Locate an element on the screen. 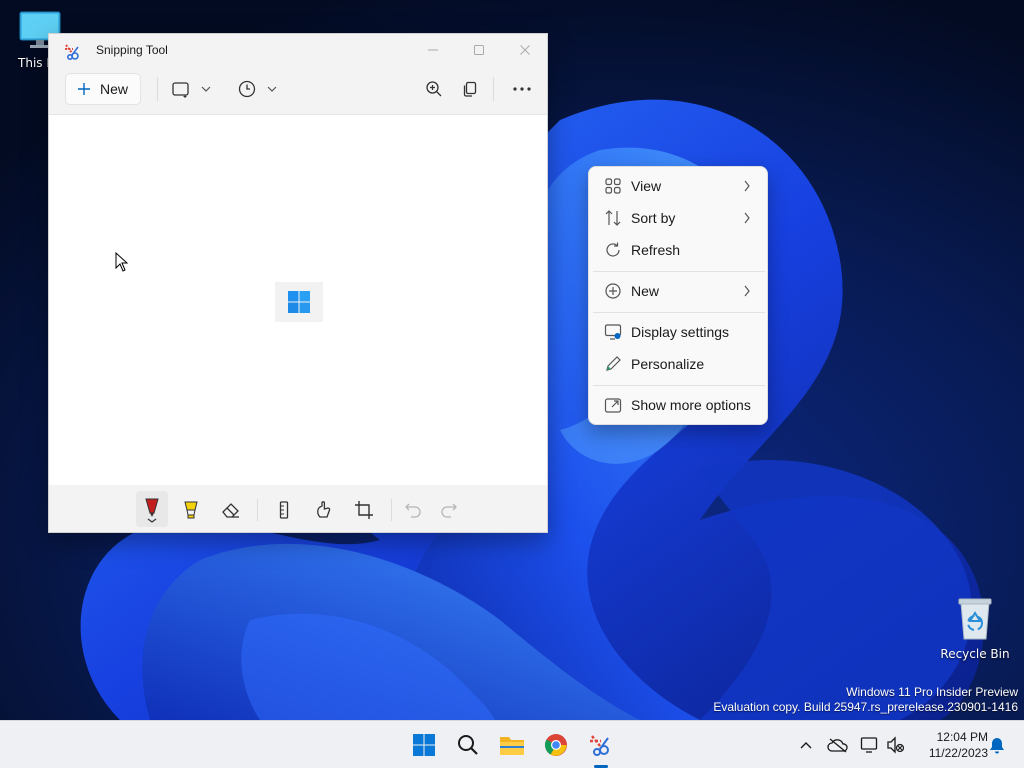 This screenshot has height=768, width=1024. view-grid-icon is located at coordinates (613, 186).